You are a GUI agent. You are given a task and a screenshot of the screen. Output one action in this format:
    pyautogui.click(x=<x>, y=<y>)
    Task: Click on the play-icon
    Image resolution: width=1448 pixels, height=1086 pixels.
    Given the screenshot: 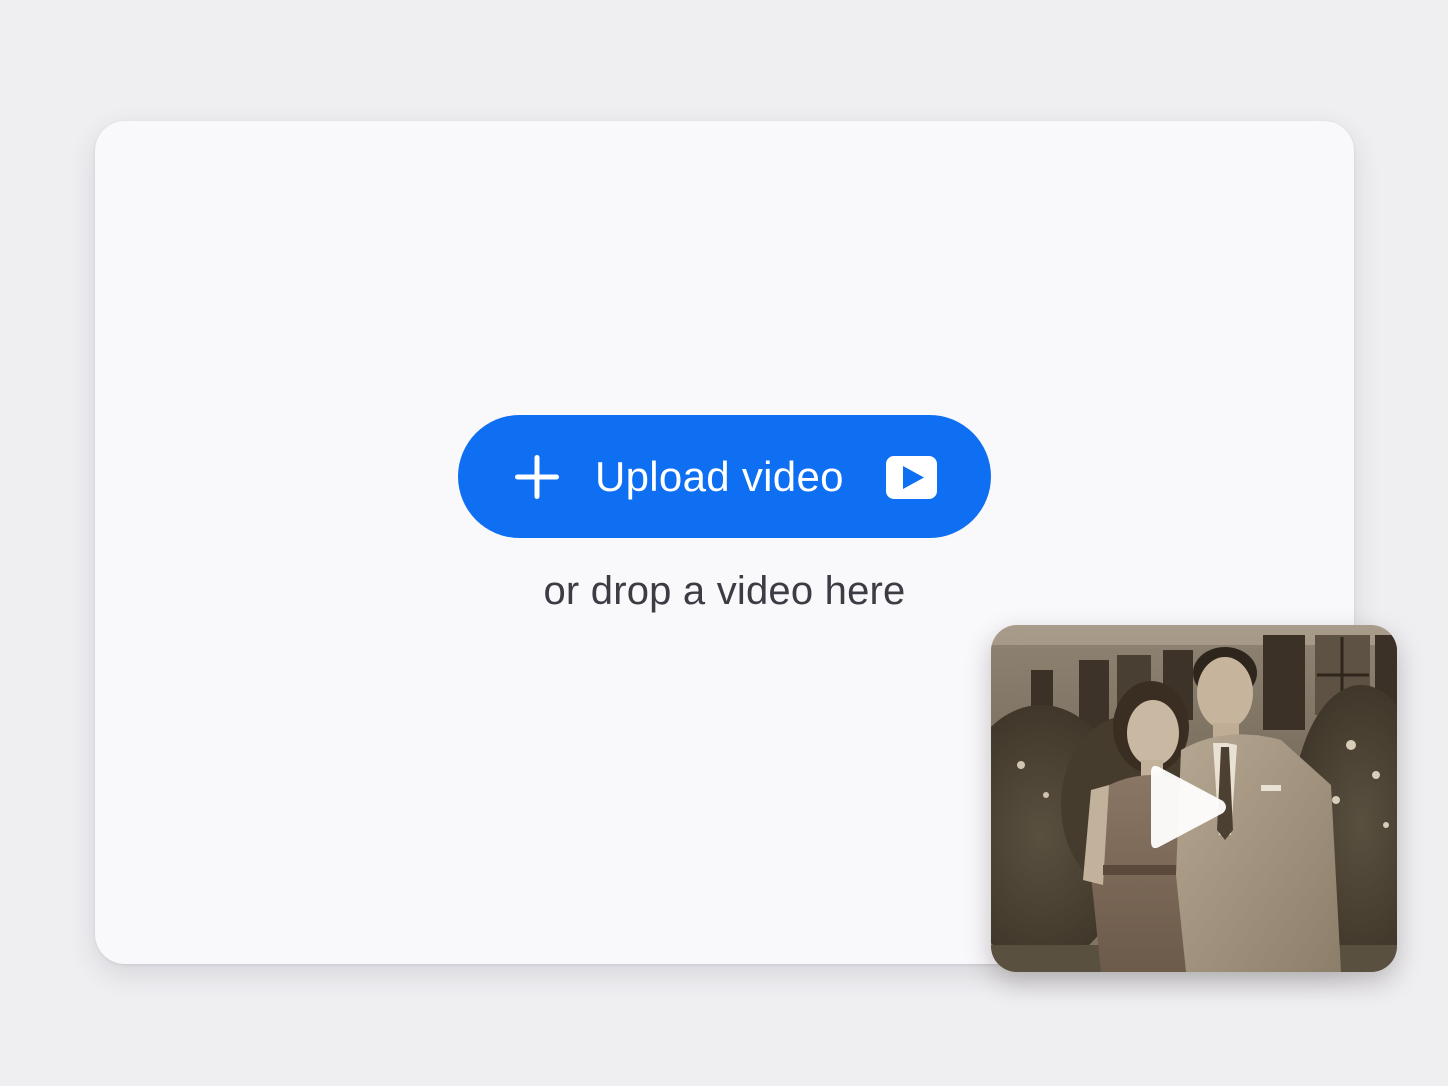 What is the action you would take?
    pyautogui.click(x=1189, y=807)
    